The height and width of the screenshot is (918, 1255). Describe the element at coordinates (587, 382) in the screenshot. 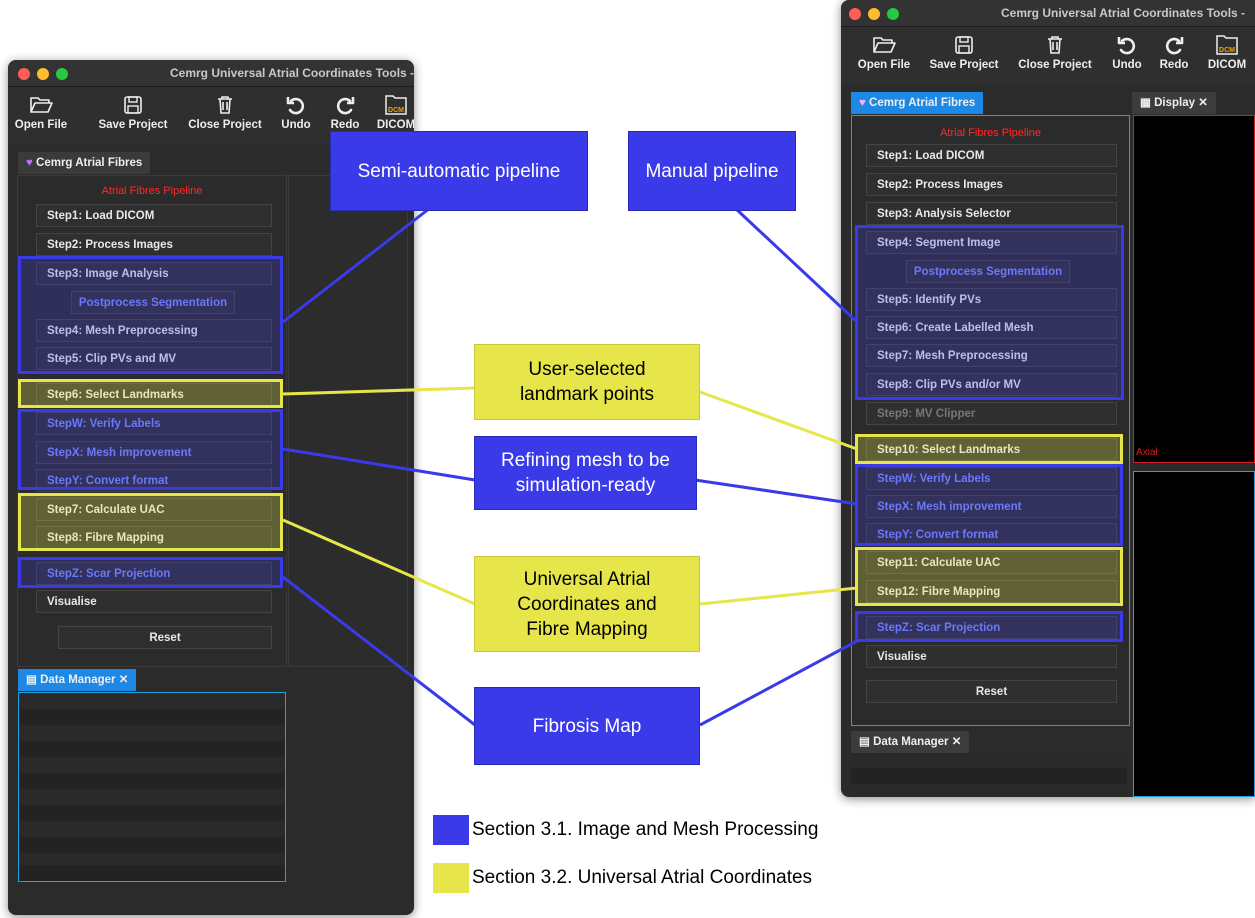

I see `callout-landmark-points: User-selected landmark points` at that location.